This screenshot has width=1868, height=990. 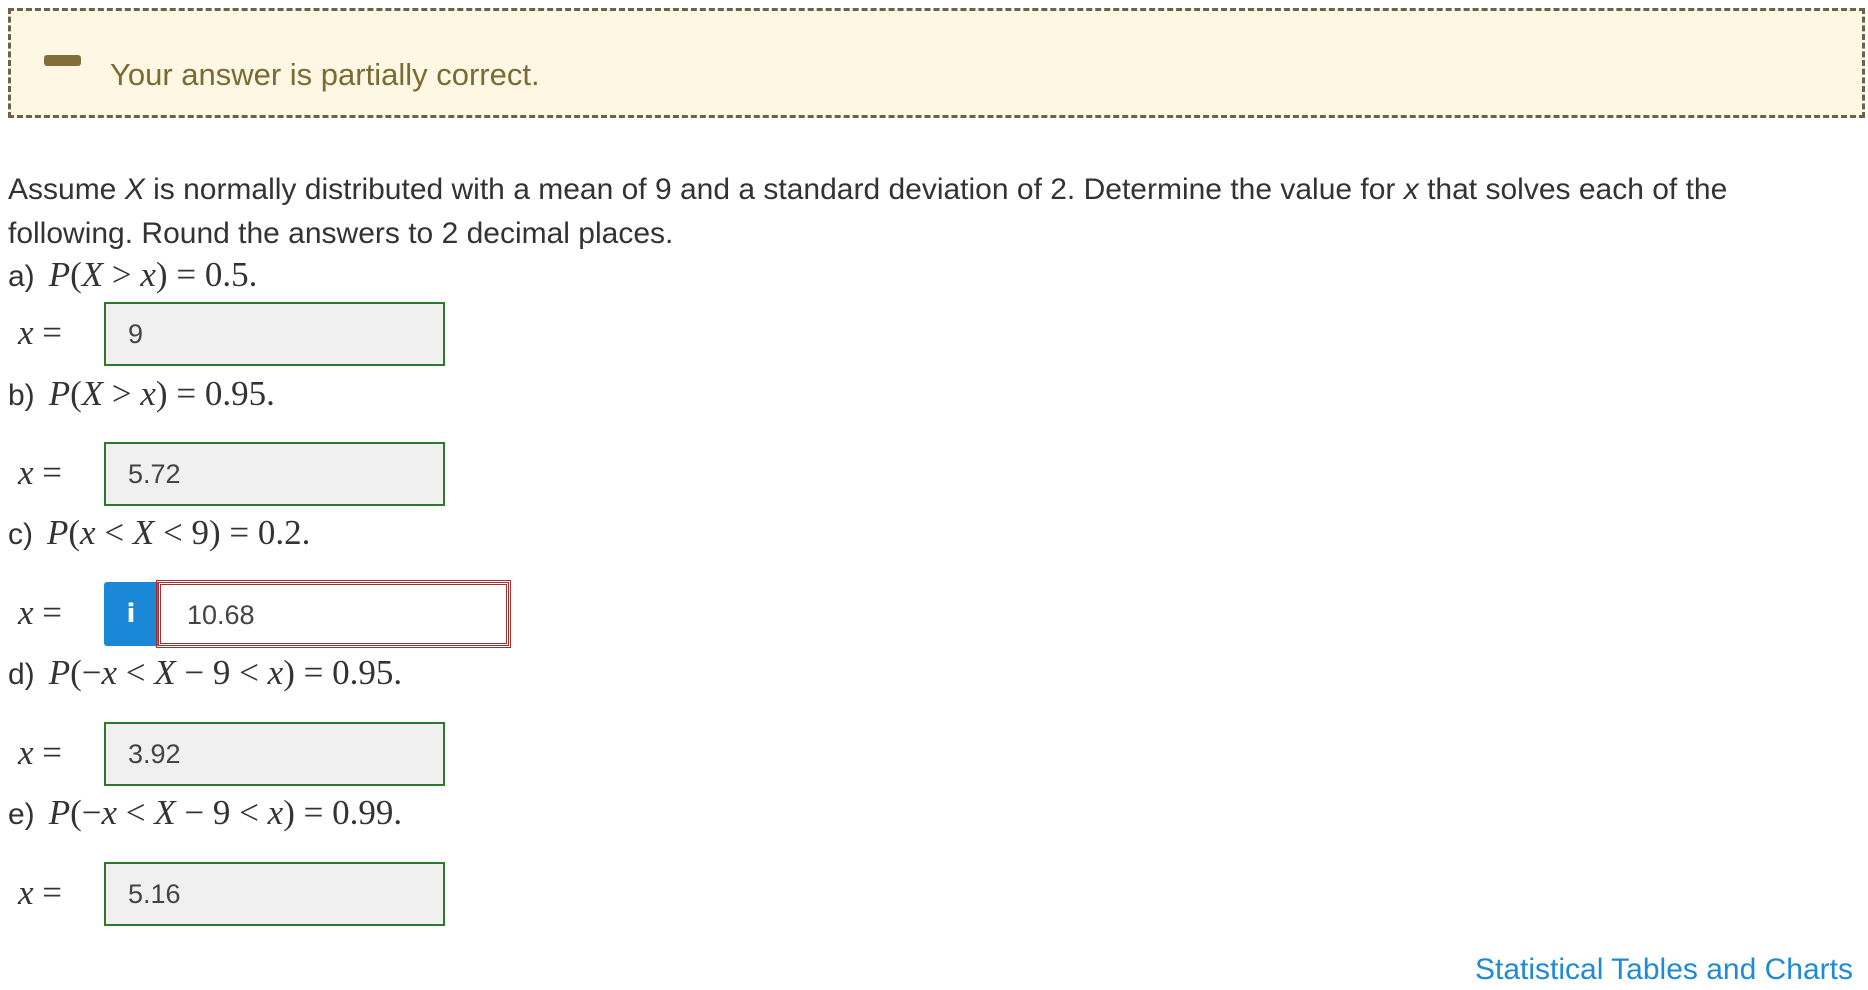 What do you see at coordinates (225, 672) in the screenshot?
I see `part-expression: P(−x < X − 9 < x) = 0.95.` at bounding box center [225, 672].